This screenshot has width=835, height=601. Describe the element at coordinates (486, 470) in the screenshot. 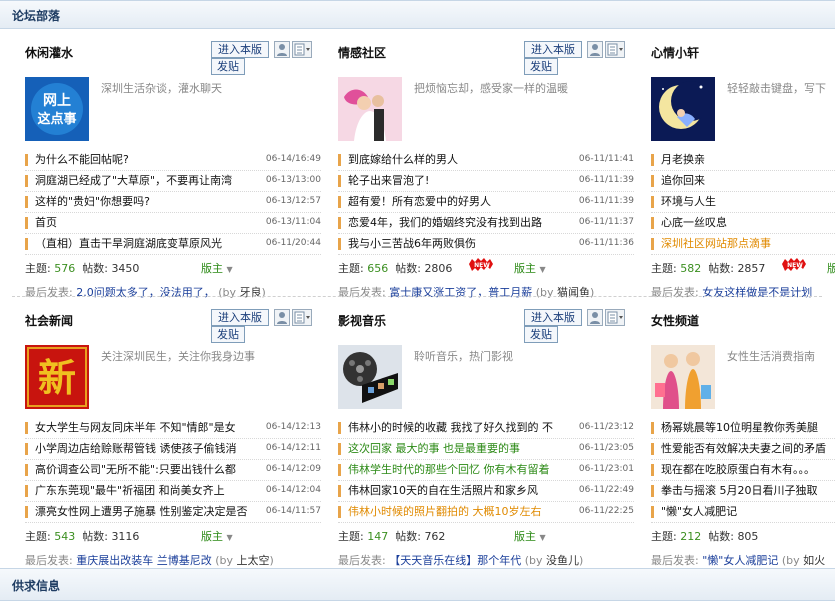

I see `thread-row: 伟林学生时代的那些个回忆 你有木有留着 06-11/23:01` at that location.